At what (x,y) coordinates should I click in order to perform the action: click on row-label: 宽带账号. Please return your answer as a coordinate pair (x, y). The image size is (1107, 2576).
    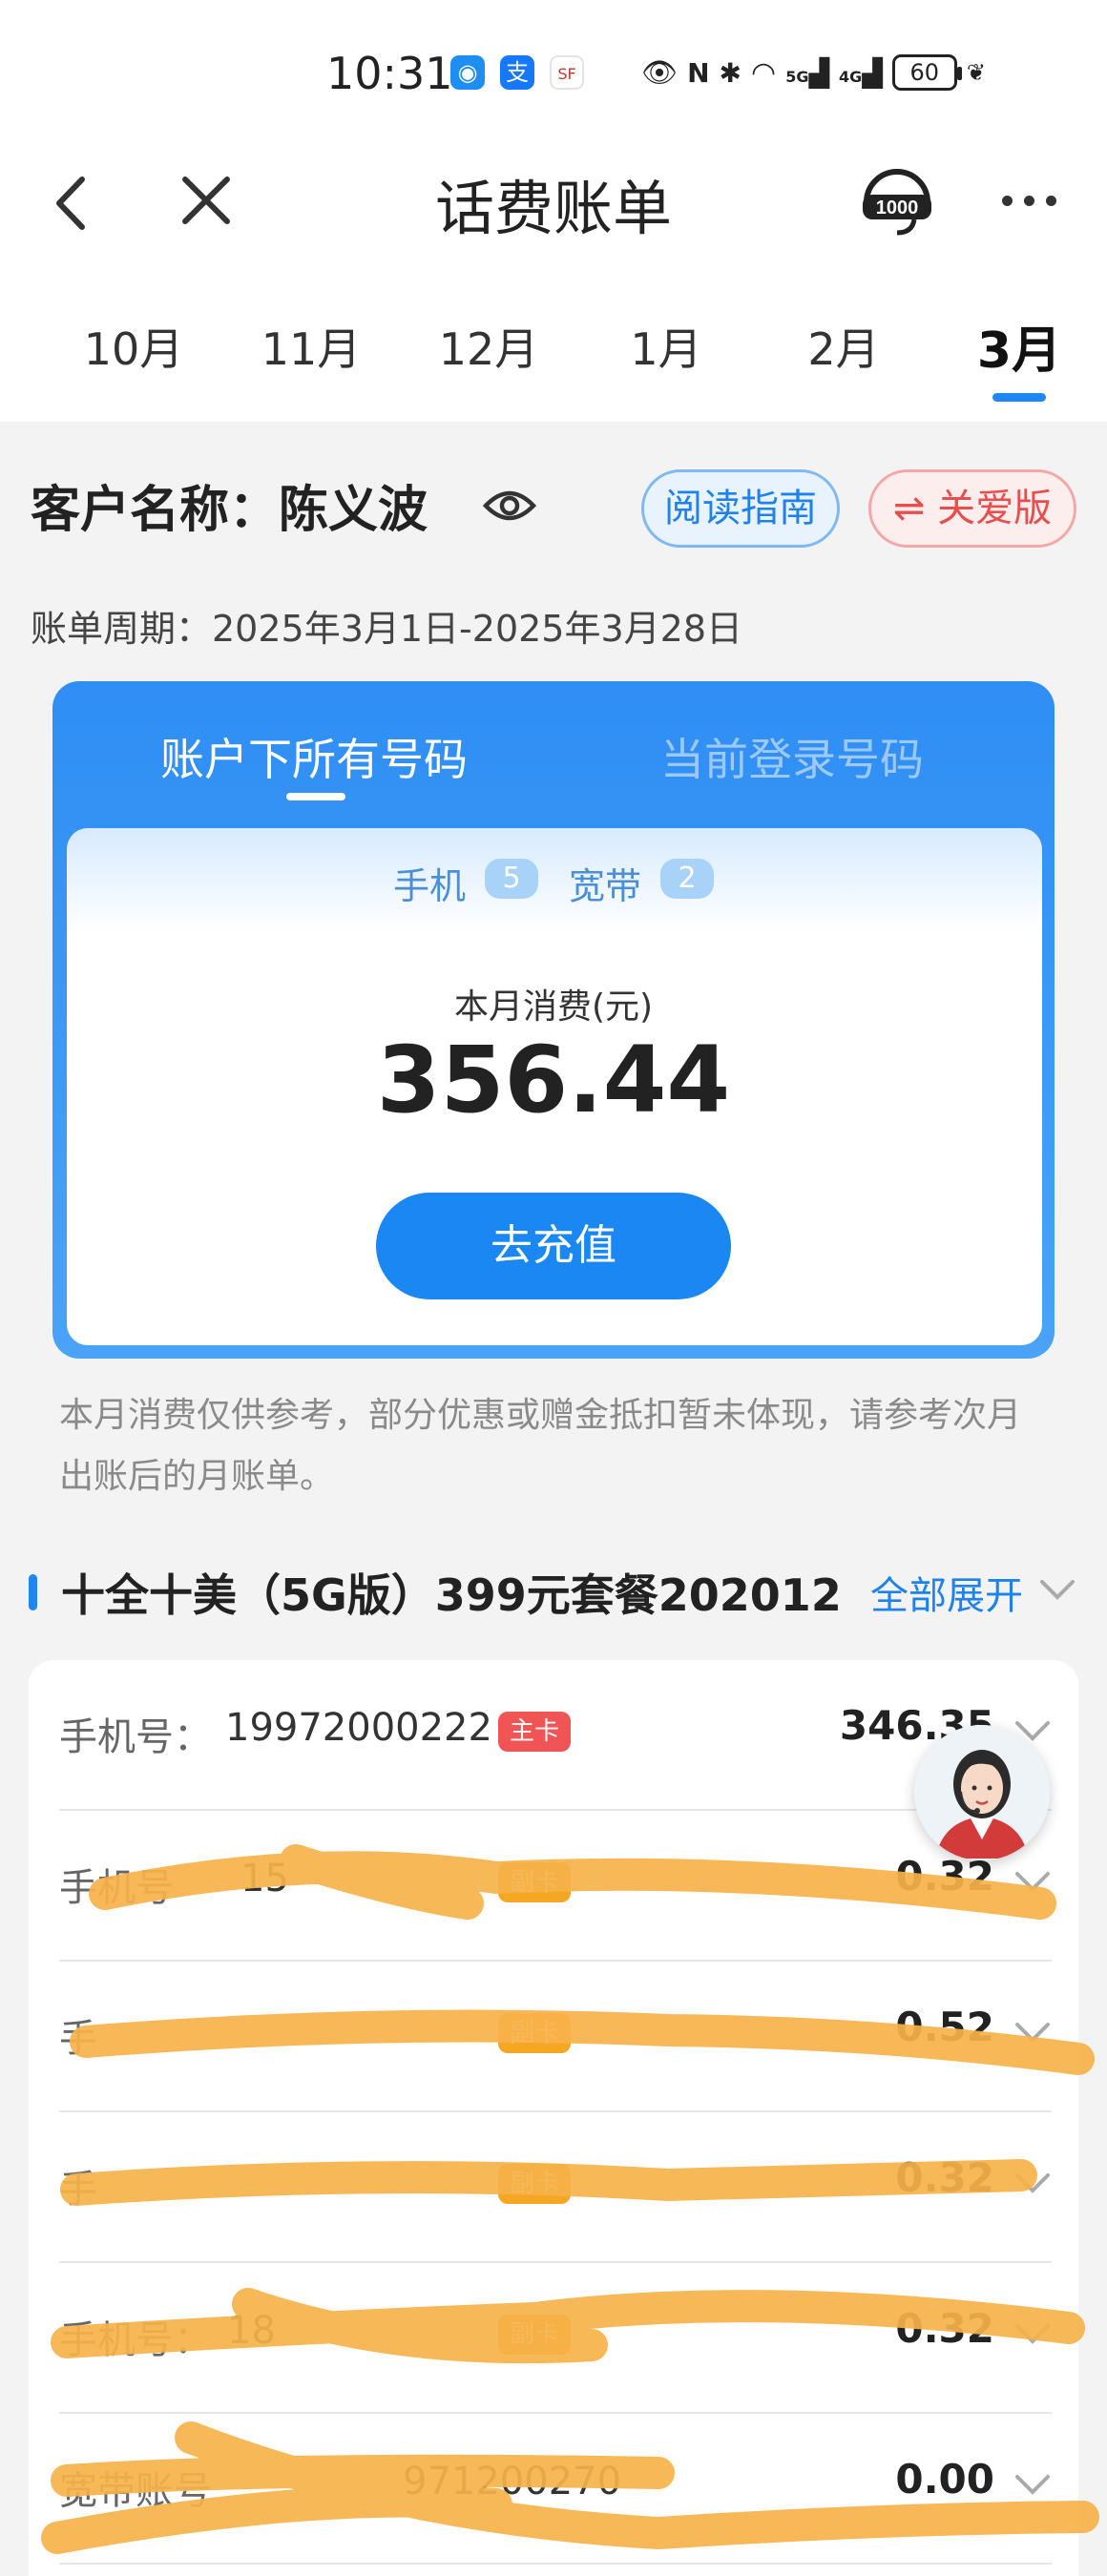
    Looking at the image, I should click on (135, 2491).